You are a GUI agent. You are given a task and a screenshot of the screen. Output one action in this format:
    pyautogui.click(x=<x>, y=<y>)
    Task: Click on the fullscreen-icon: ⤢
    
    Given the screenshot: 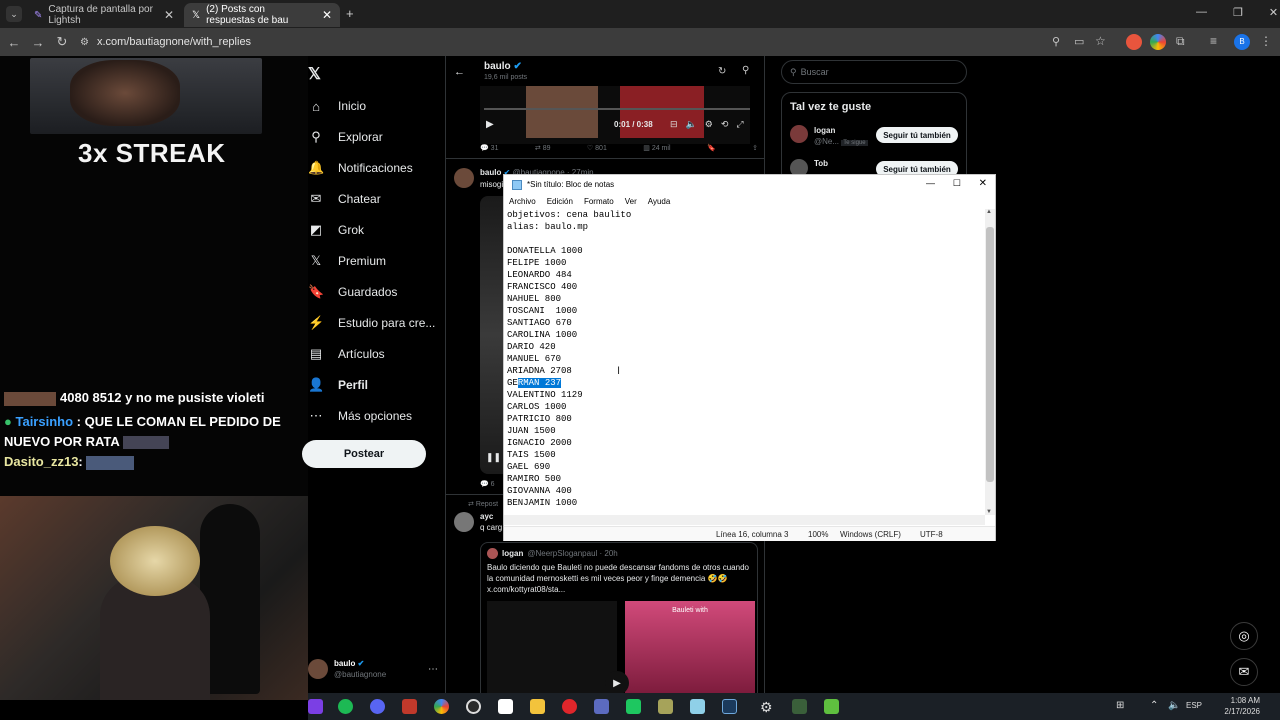 What is the action you would take?
    pyautogui.click(x=739, y=124)
    